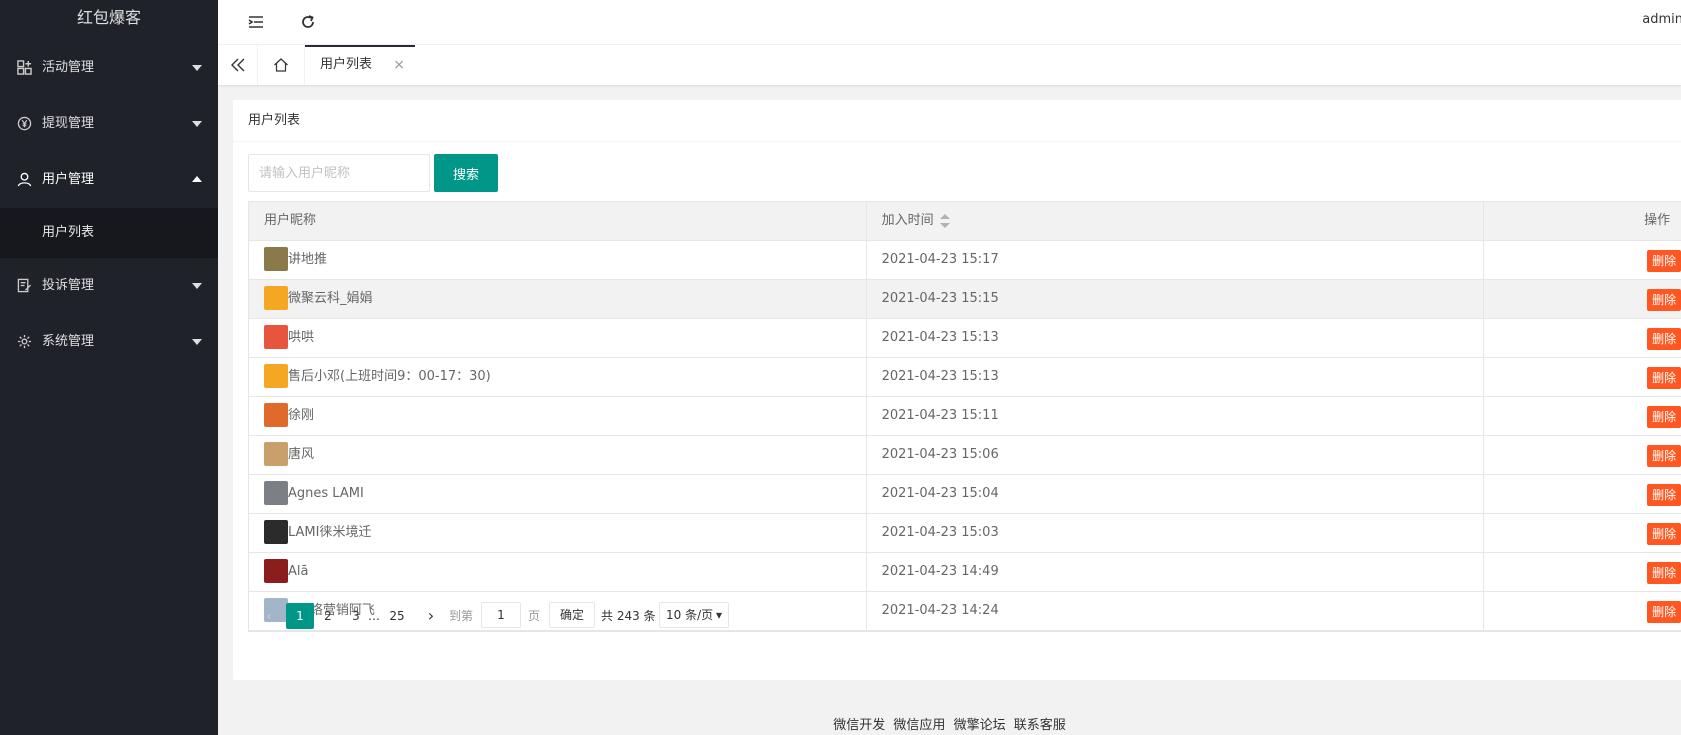 This screenshot has width=1681, height=735. Describe the element at coordinates (572, 615) in the screenshot. I see `goto-confirm-button: 确定` at that location.